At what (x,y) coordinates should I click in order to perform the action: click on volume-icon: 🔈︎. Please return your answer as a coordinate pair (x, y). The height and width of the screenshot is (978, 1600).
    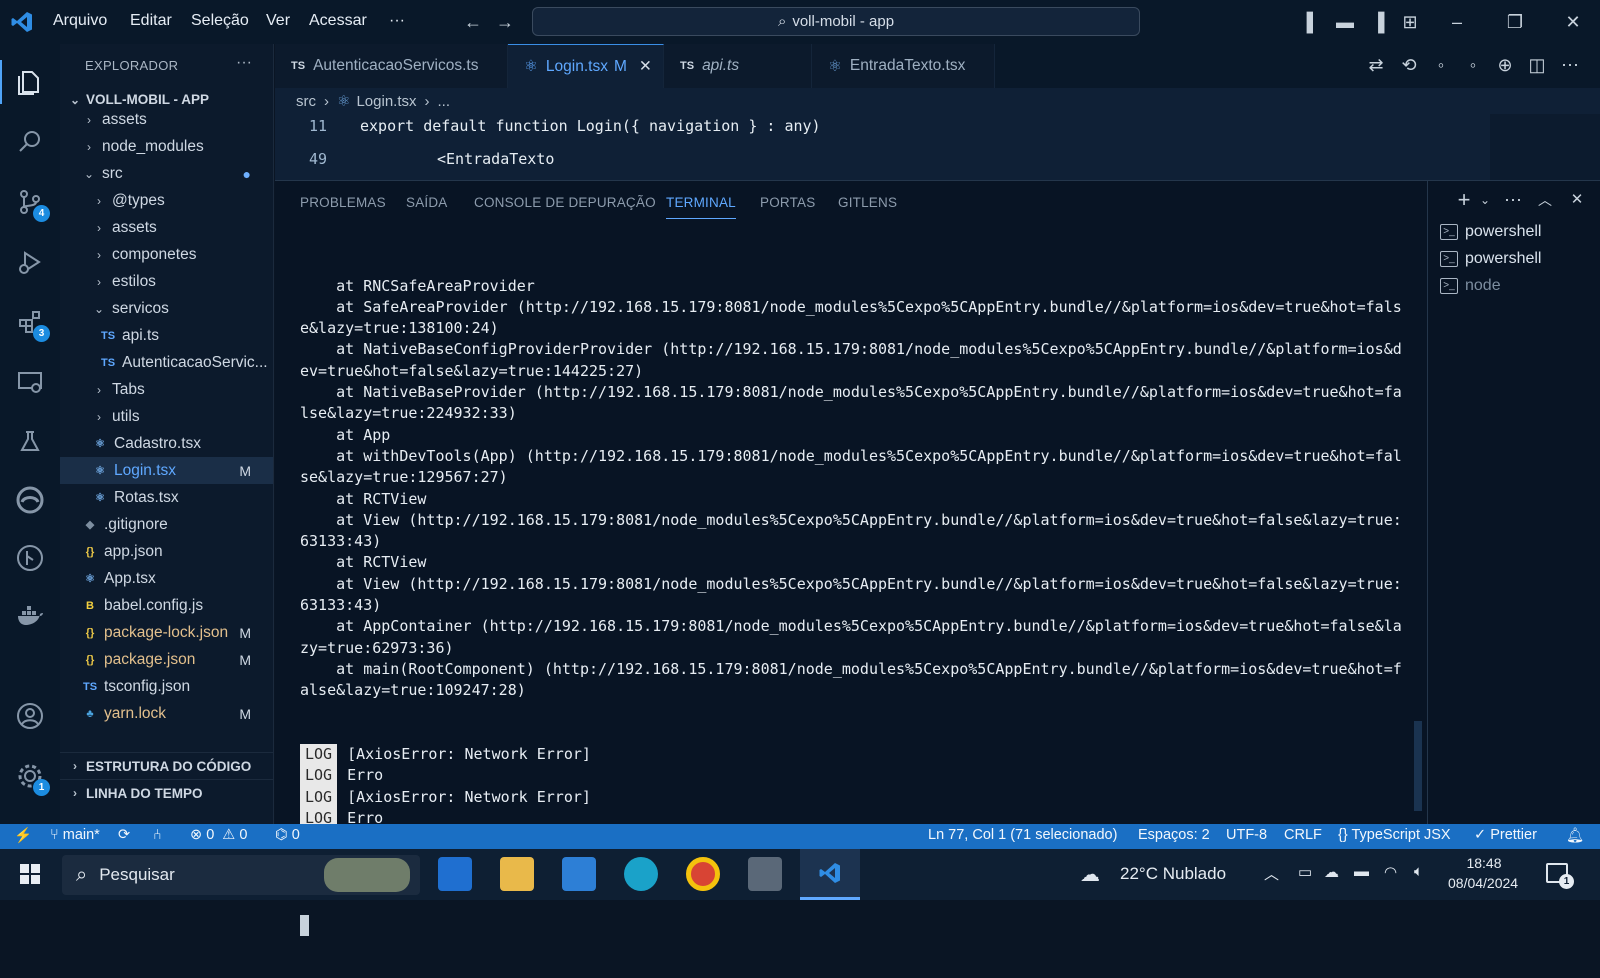
    Looking at the image, I should click on (1418, 871).